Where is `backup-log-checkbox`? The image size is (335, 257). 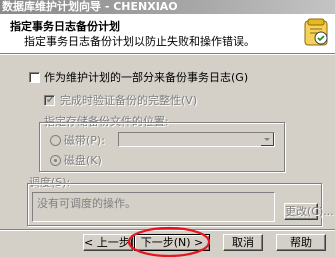
backup-log-checkbox is located at coordinates (34, 77).